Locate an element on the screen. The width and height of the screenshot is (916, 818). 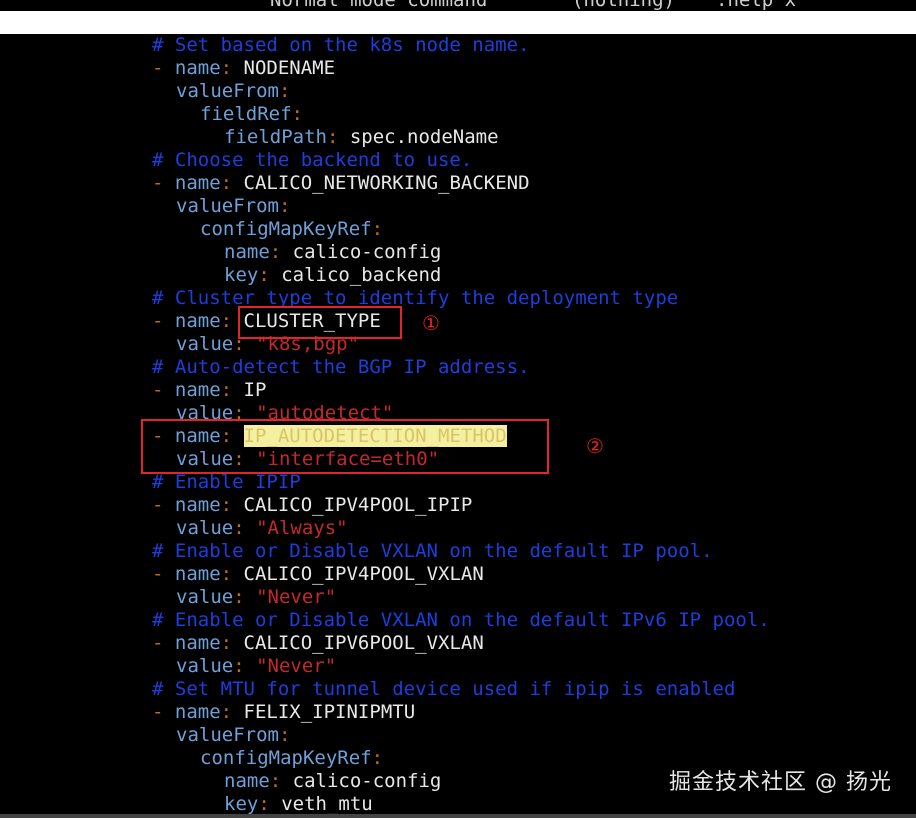
code-line: value: "k8s,bgp" is located at coordinates (458, 344).